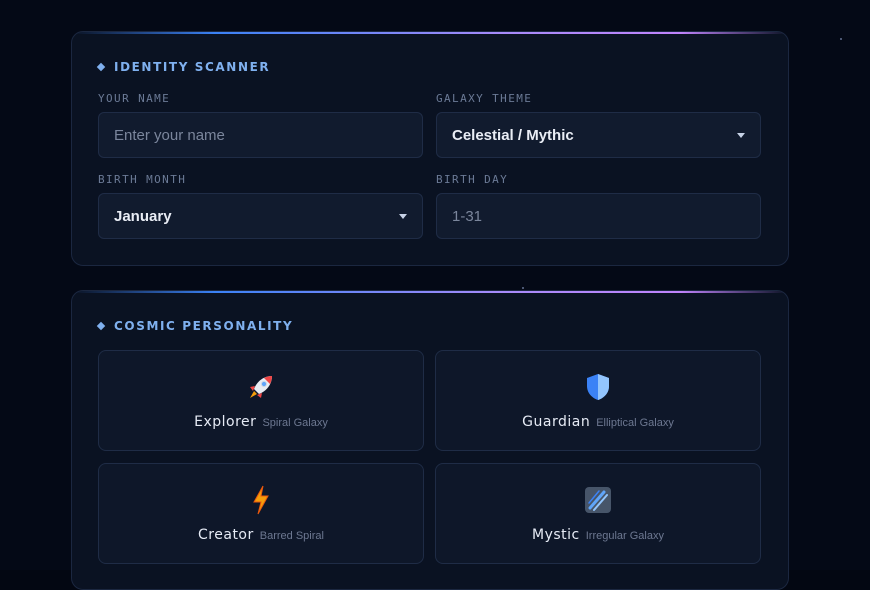 The height and width of the screenshot is (590, 870). What do you see at coordinates (203, 326) in the screenshot?
I see `cosmic-personality-title-text: COSMIC PERSONALITY` at bounding box center [203, 326].